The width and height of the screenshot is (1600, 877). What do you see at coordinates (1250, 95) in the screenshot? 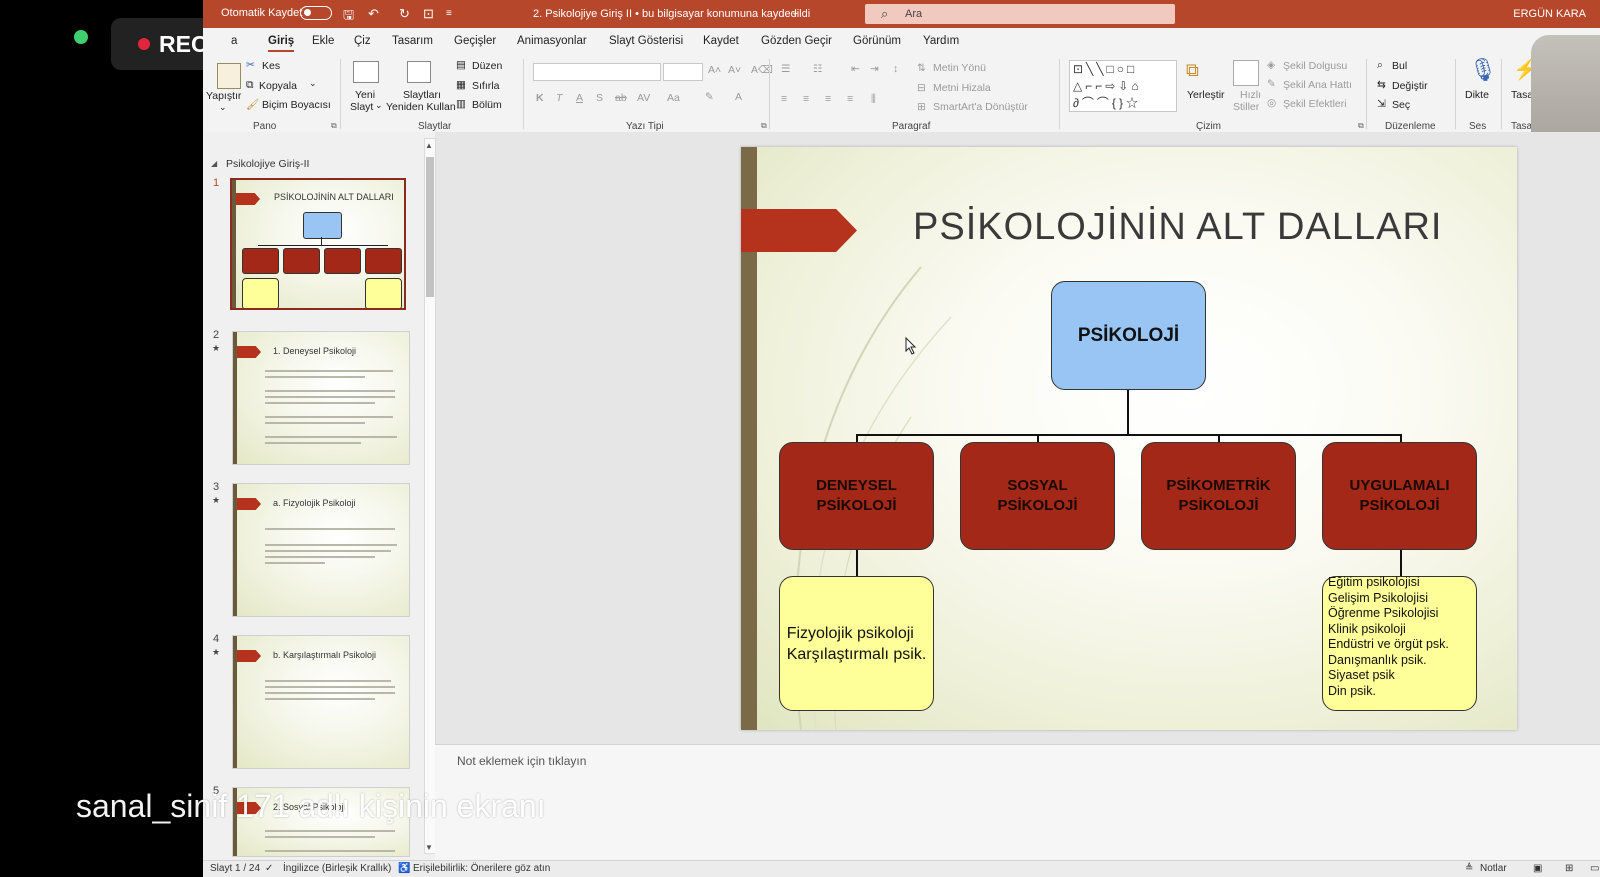
I see `quick-styles-label-1: Hızlı` at bounding box center [1250, 95].